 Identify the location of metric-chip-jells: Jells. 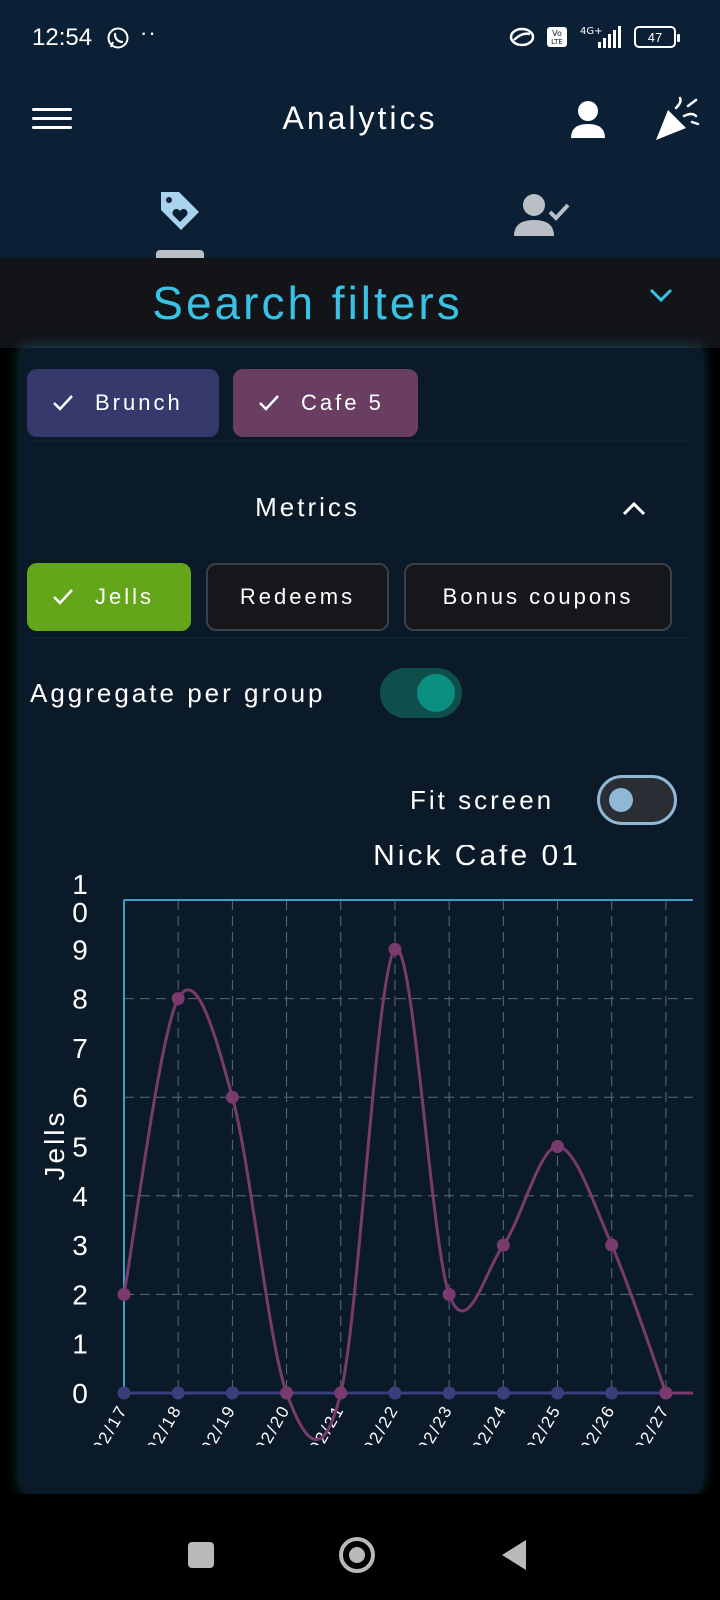
(109, 597).